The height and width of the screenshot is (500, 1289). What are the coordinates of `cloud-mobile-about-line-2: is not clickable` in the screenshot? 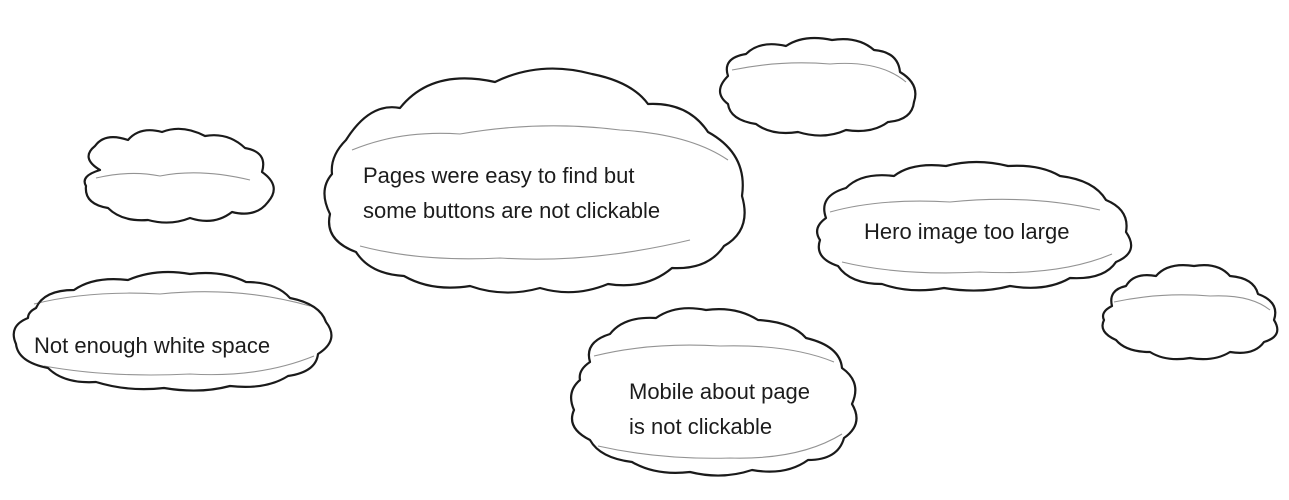 It's located at (700, 426).